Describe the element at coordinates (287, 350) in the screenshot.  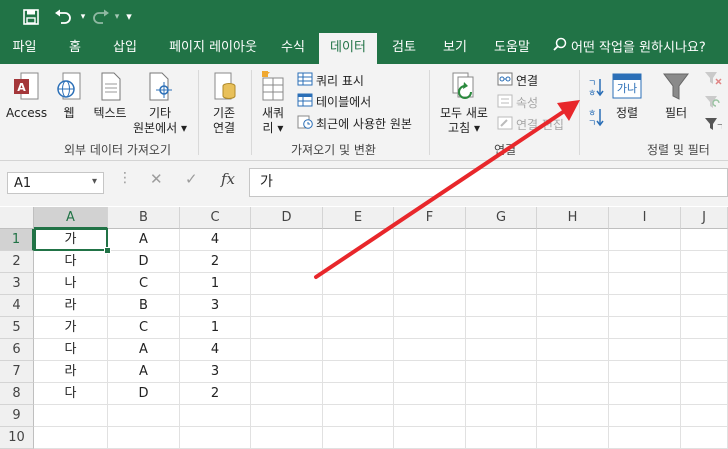
I see `cell-d6` at that location.